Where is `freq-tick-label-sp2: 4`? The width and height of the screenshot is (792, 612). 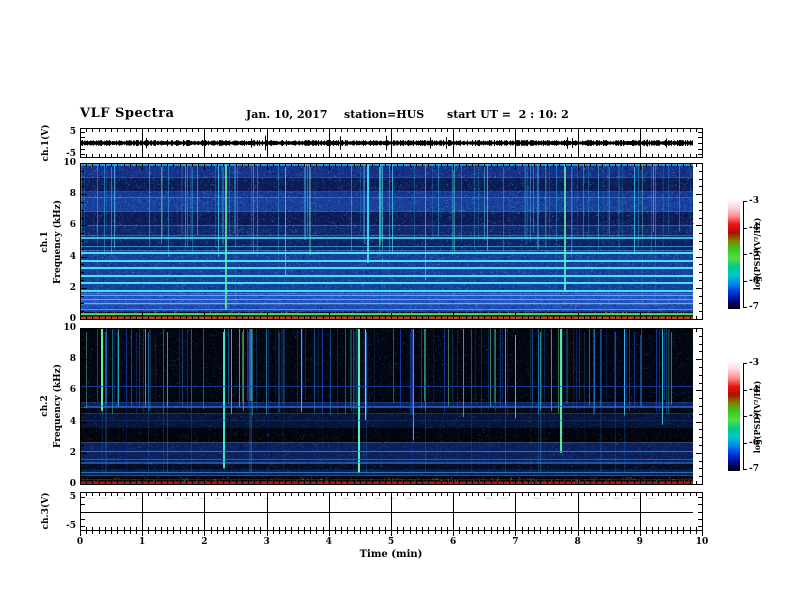 freq-tick-label-sp2: 4 is located at coordinates (72, 421).